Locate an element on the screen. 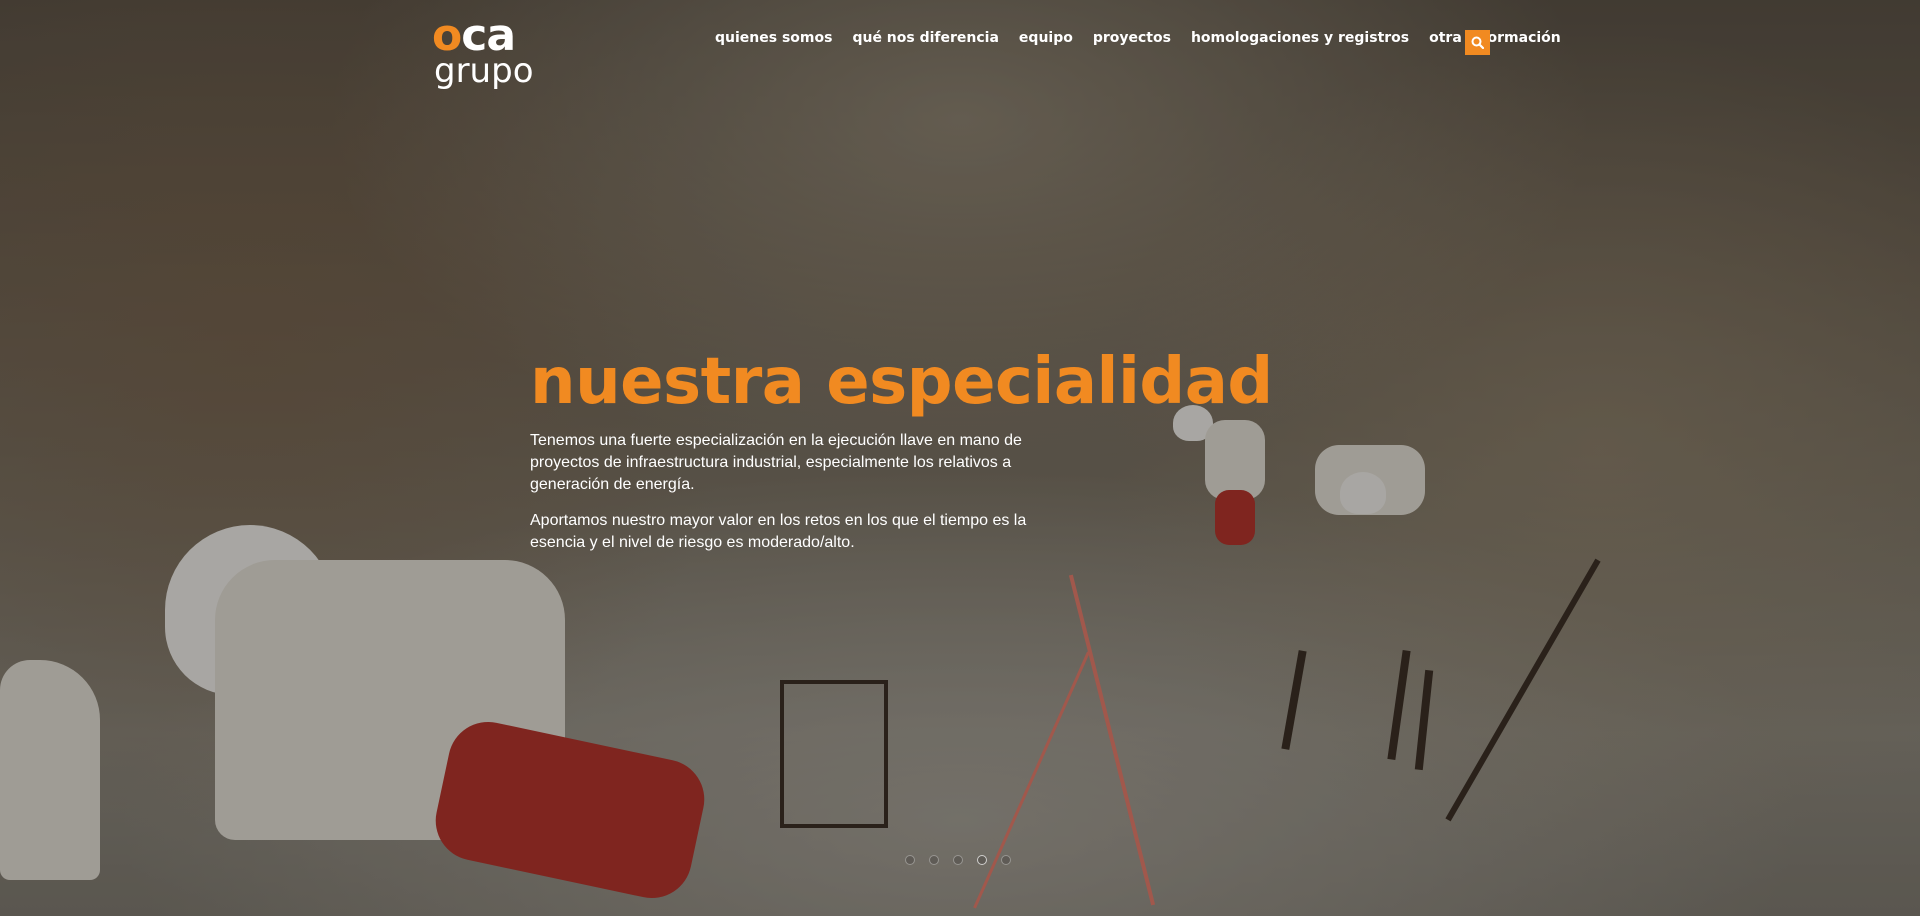  nav-item-quienes-somos: quienes somos is located at coordinates (773, 38).